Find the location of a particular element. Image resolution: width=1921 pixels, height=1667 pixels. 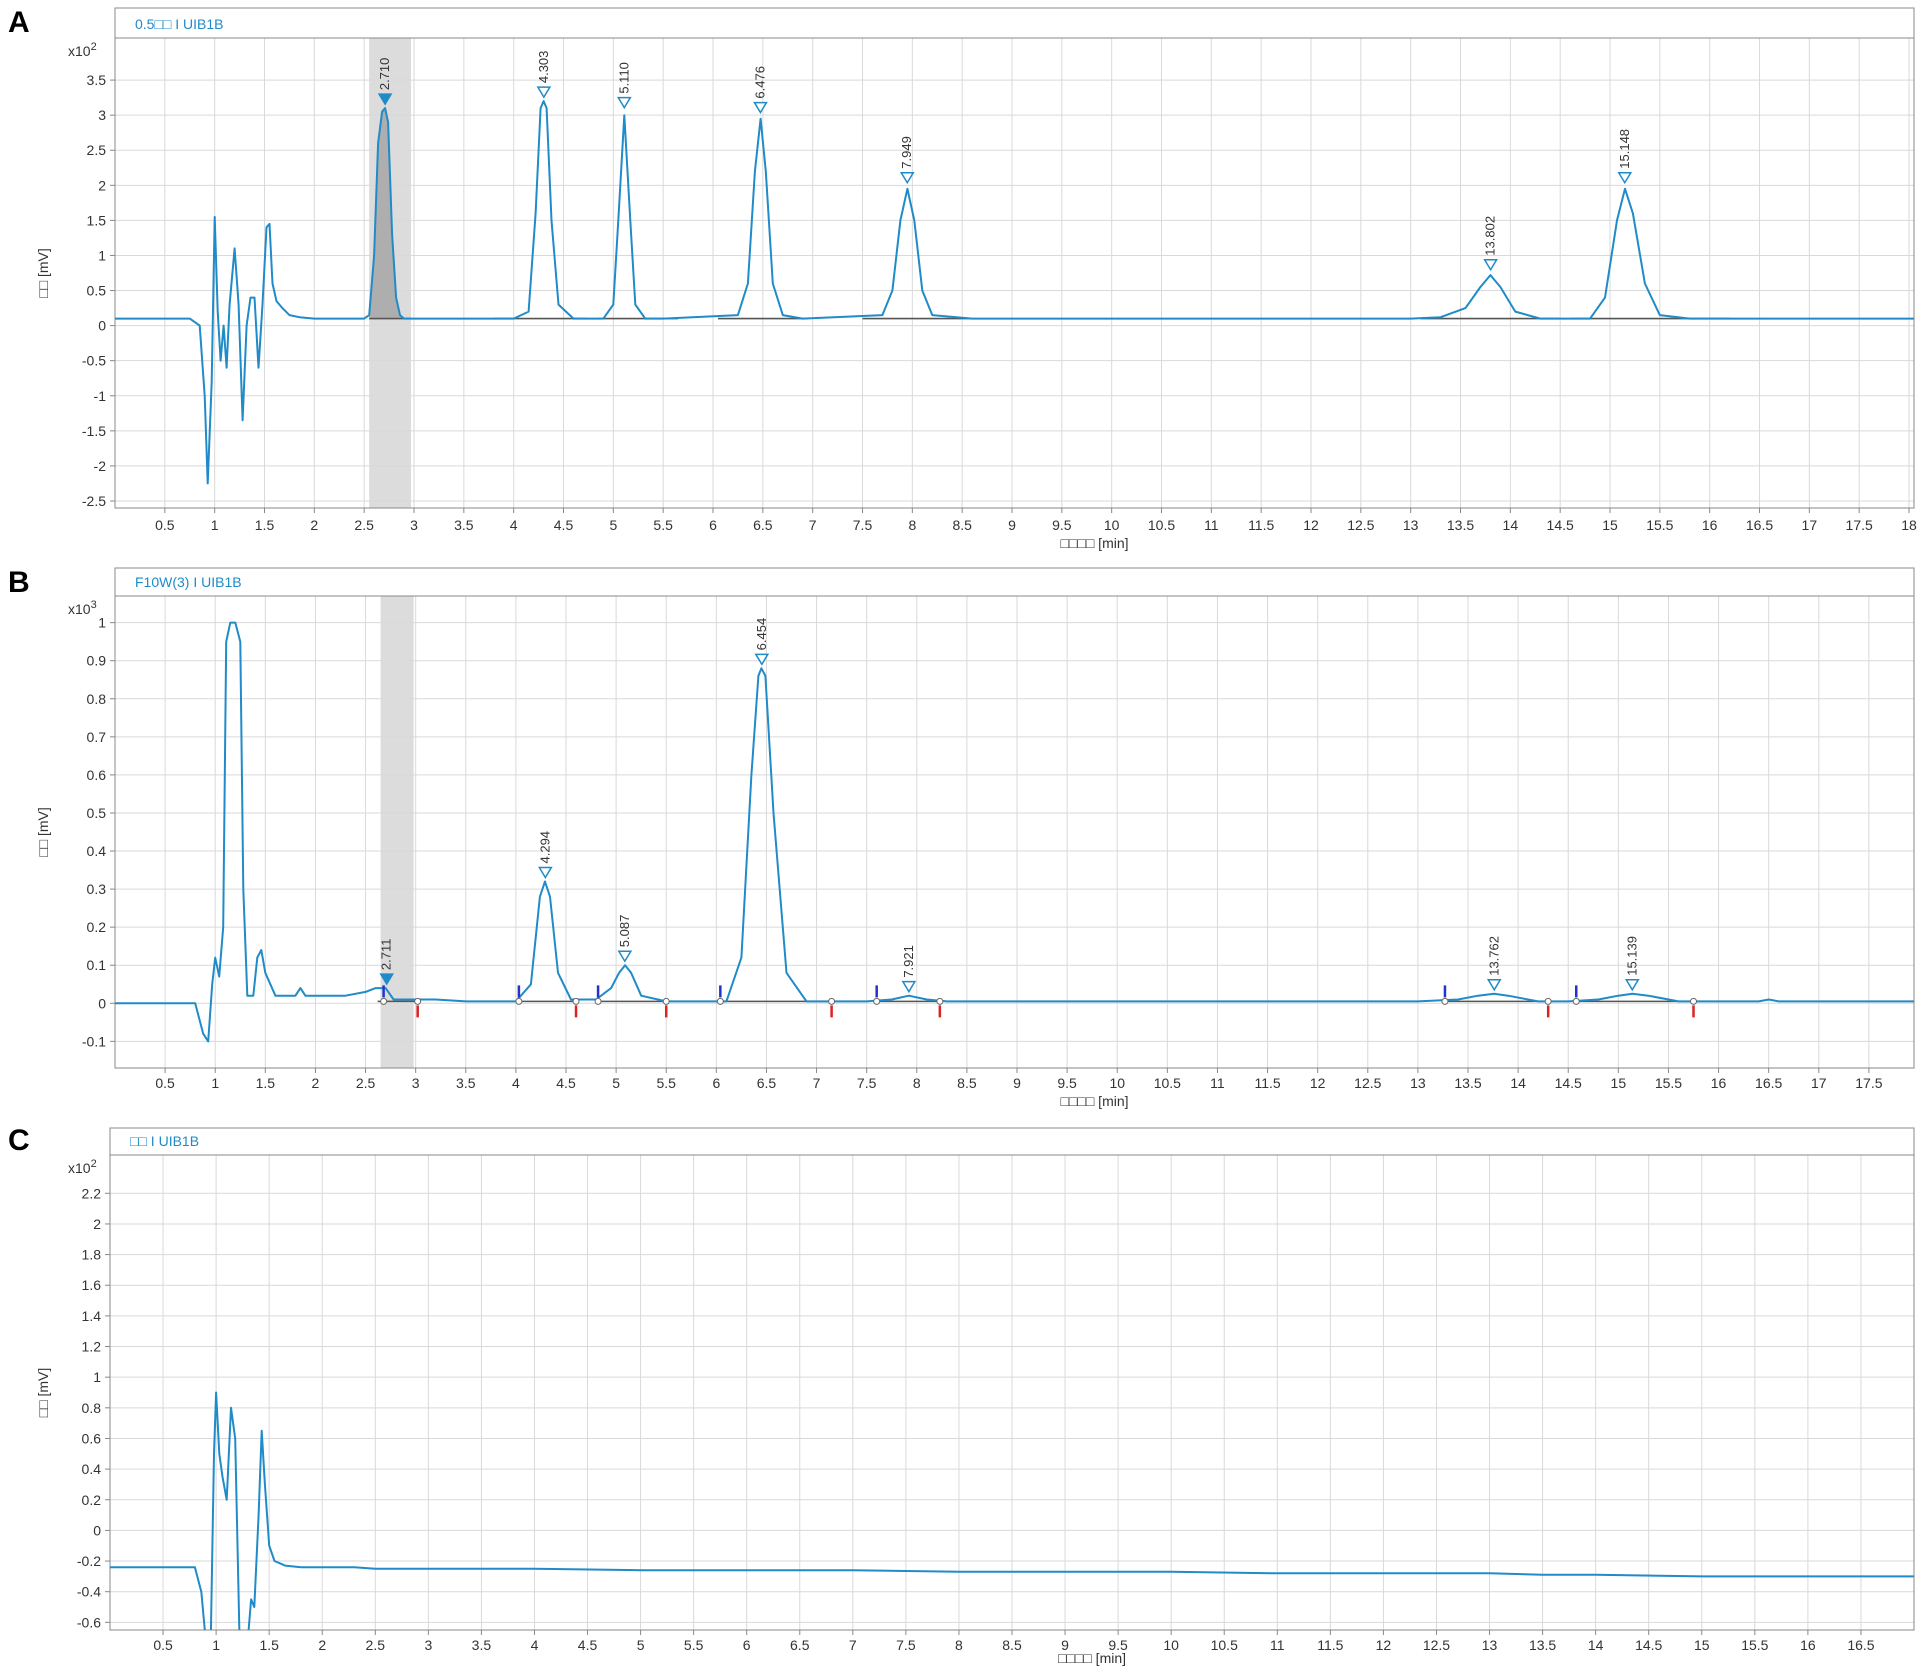

x-tick-label: 8 is located at coordinates (959, 1645).